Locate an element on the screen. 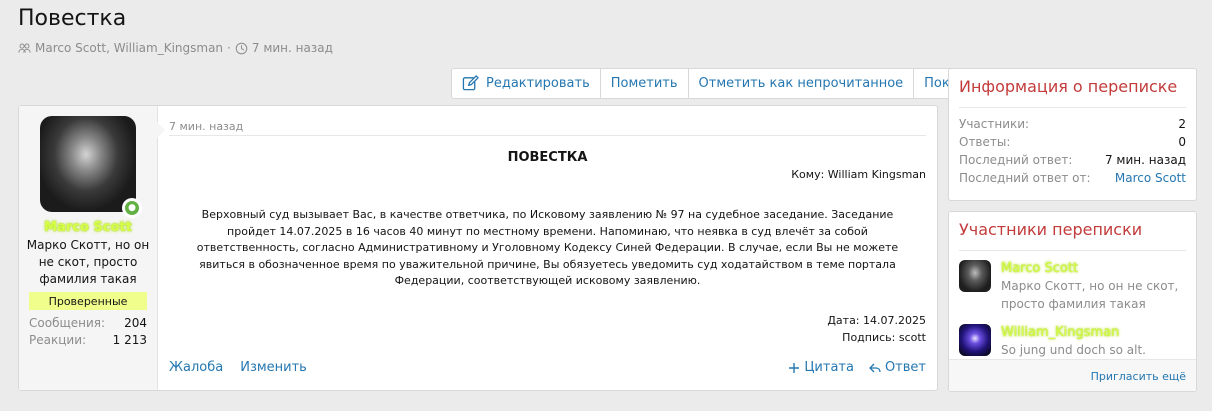 Image resolution: width=1212 pixels, height=411 pixels. reply-icon is located at coordinates (875, 367).